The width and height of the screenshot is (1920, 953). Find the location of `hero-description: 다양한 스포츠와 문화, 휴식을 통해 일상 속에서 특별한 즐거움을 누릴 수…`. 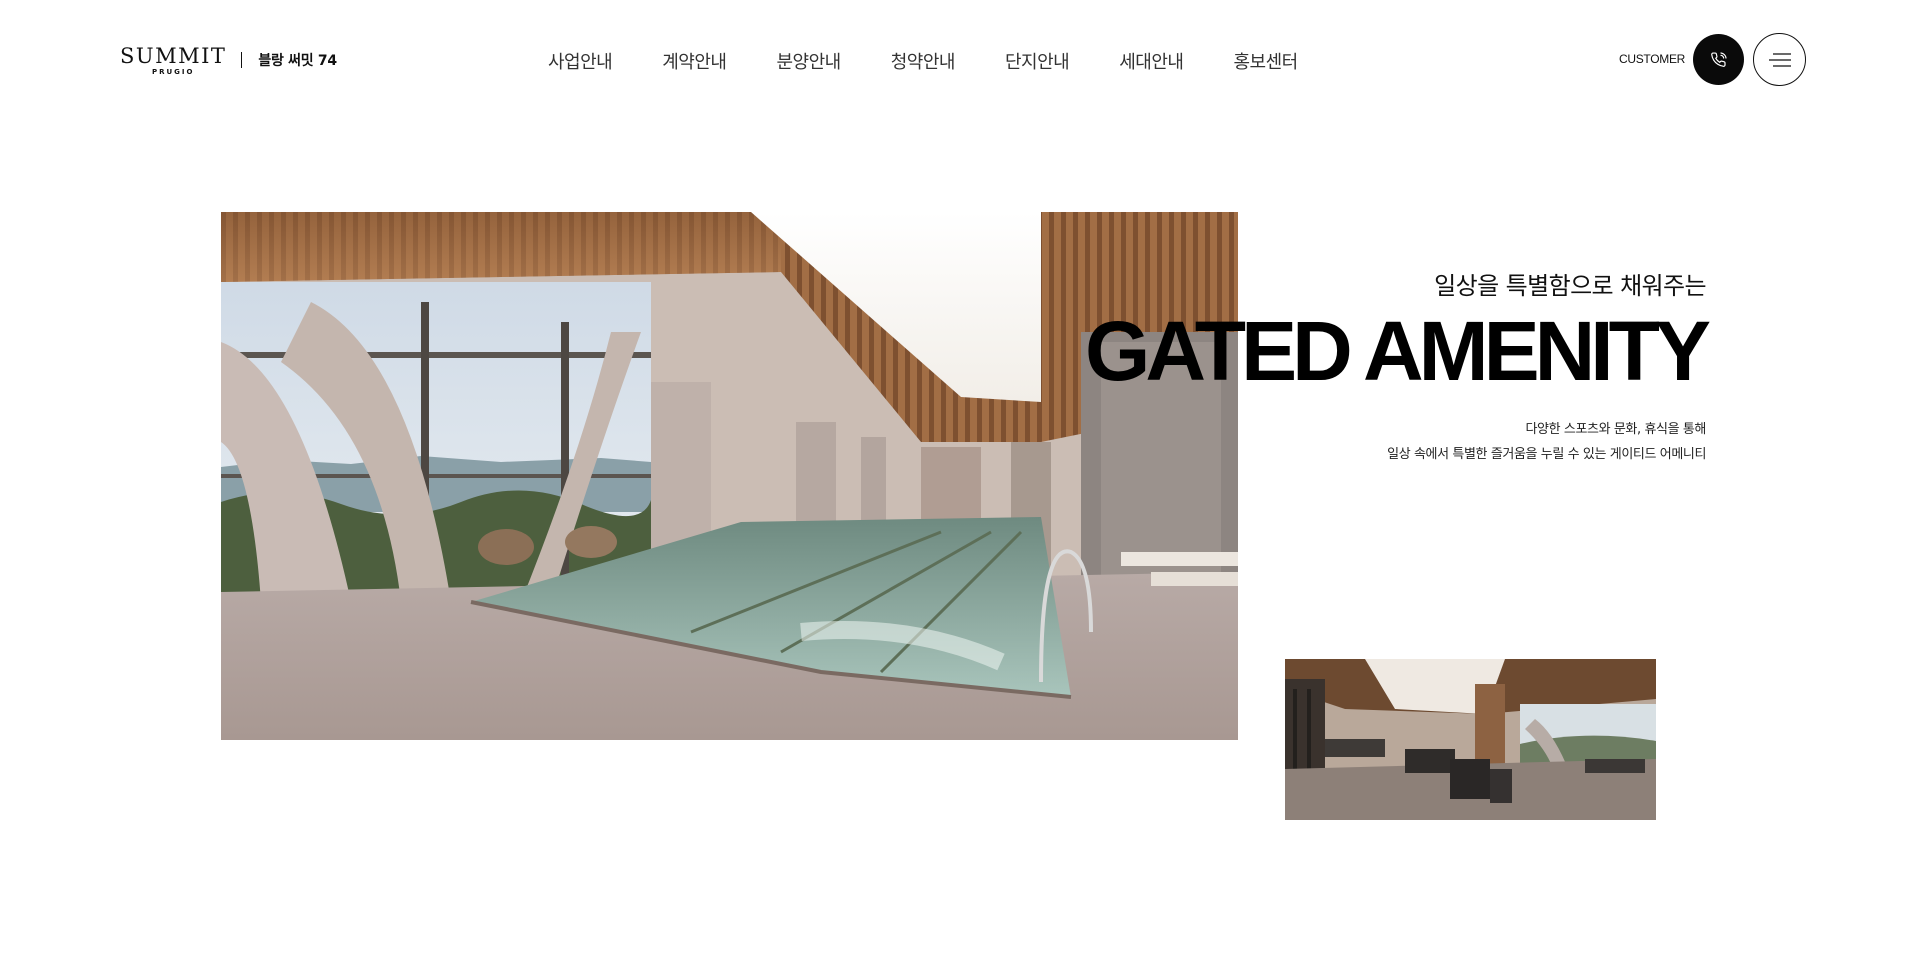

hero-description: 다양한 스포츠와 문화, 휴식을 통해 일상 속에서 특별한 즐거움을 누릴 수… is located at coordinates (1395, 442).